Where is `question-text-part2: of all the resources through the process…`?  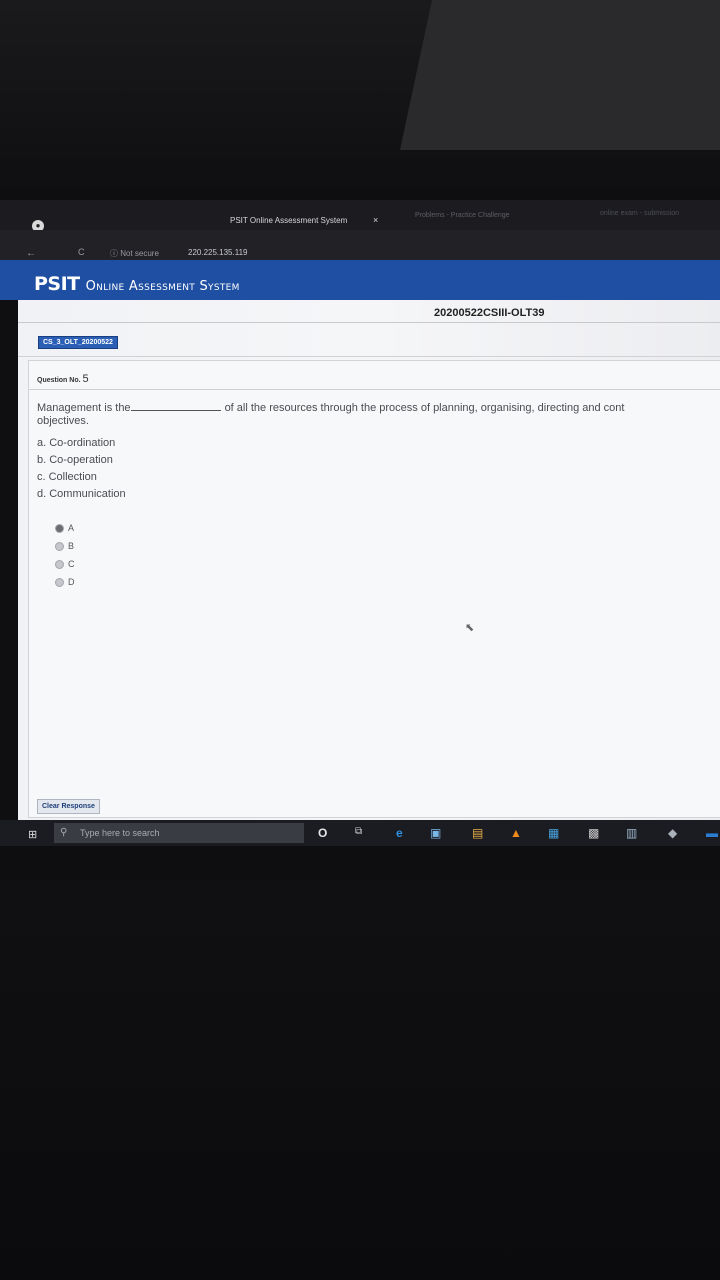
question-text-part2: of all the resources through the process… is located at coordinates (424, 408).